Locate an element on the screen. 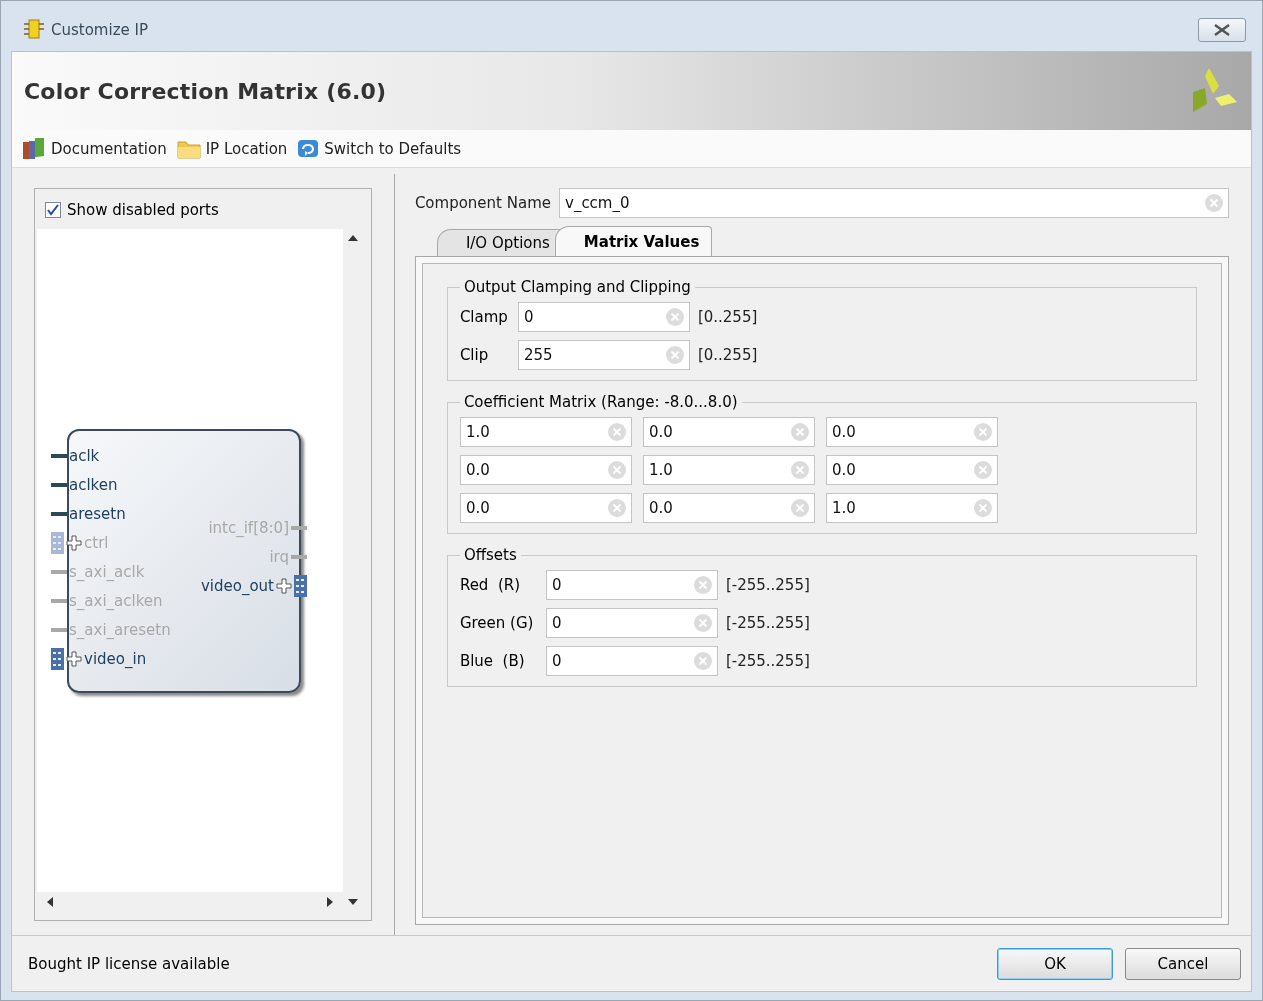 The image size is (1263, 1001). ip-title: Color Correction Matrix (6.0) is located at coordinates (205, 91).